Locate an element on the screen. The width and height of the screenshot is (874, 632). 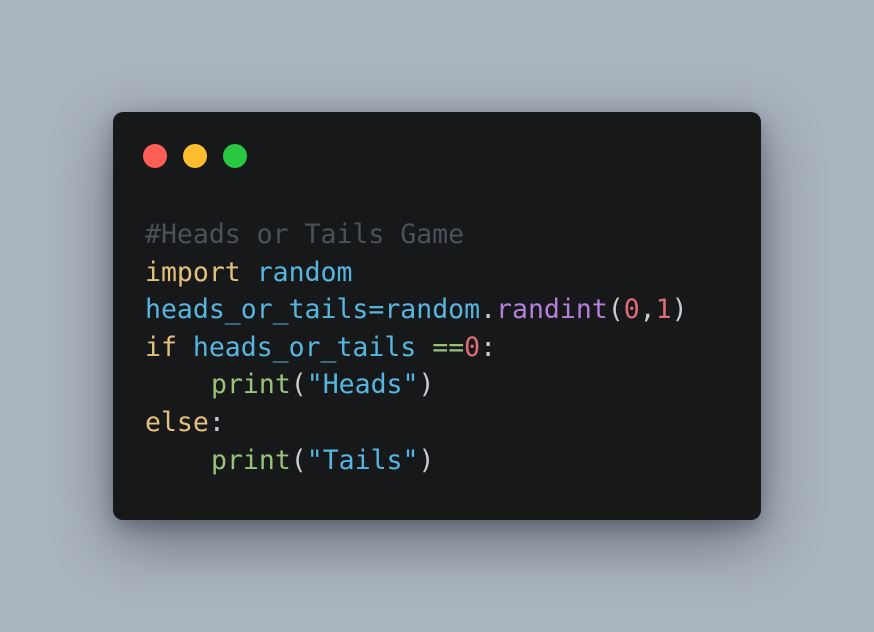
minimize-icon is located at coordinates (195, 156).